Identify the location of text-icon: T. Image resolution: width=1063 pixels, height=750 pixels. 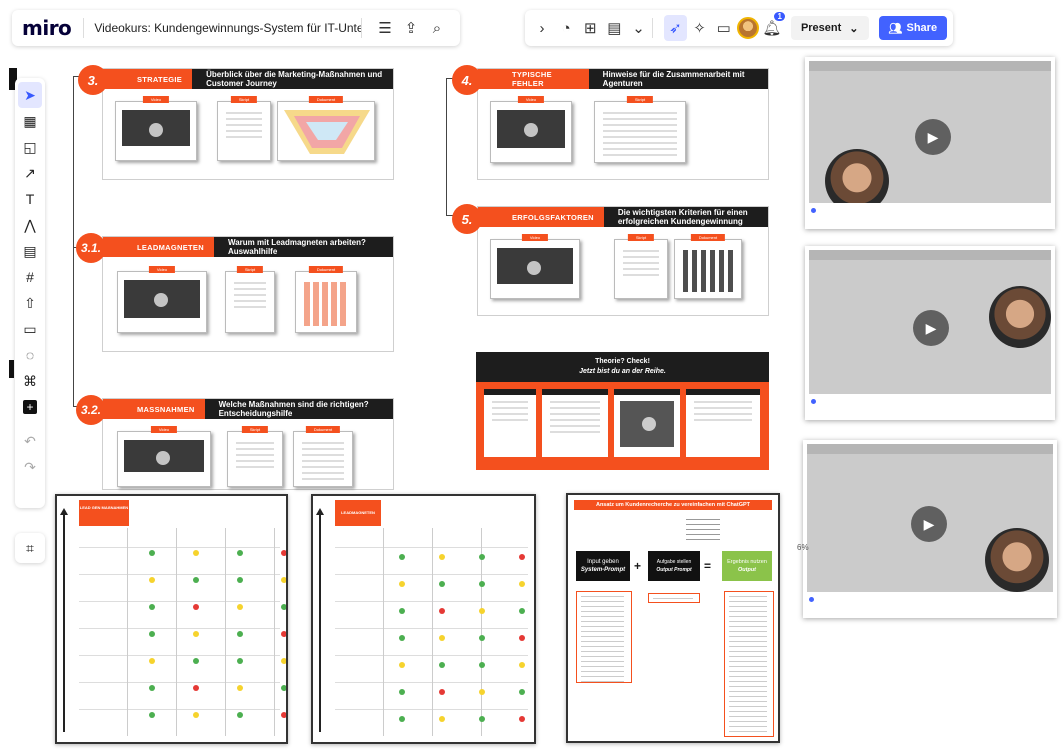
(30, 199).